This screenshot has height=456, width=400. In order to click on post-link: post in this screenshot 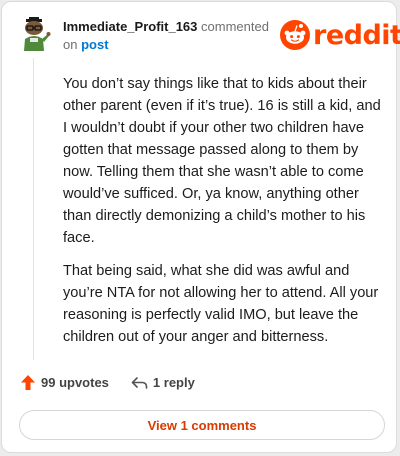, I will do `click(94, 44)`.